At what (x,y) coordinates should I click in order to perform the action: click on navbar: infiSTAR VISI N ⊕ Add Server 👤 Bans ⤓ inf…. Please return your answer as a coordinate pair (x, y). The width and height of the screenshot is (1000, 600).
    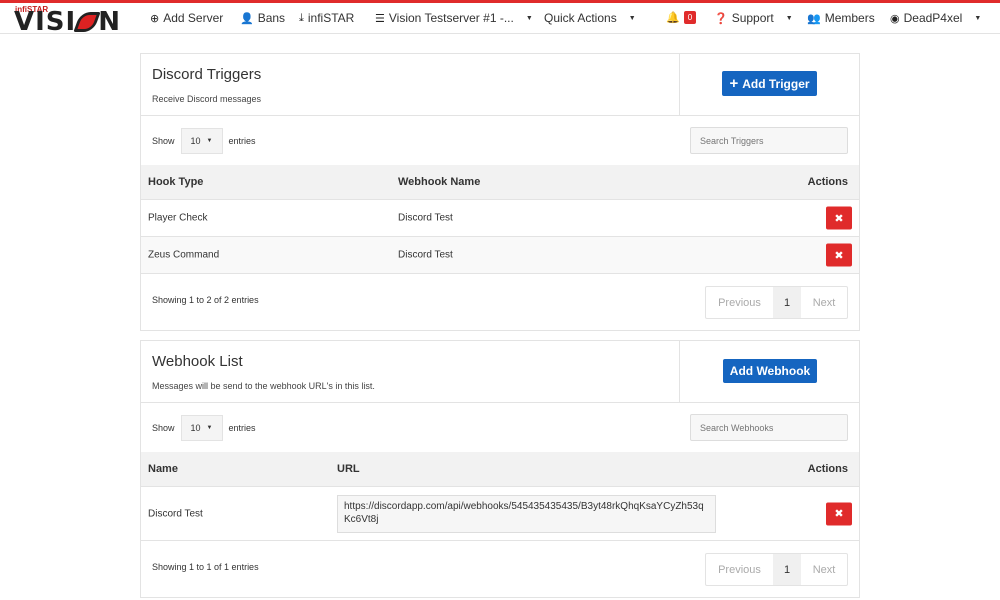
    Looking at the image, I should click on (500, 19).